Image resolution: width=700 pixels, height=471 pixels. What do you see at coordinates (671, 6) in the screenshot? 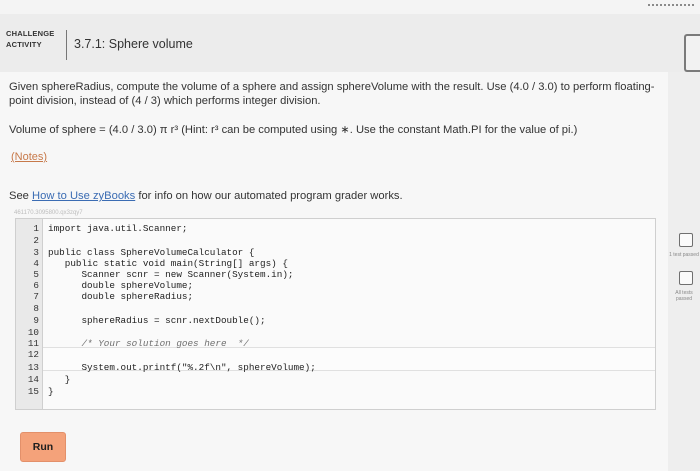
I see `dots-icon` at bounding box center [671, 6].